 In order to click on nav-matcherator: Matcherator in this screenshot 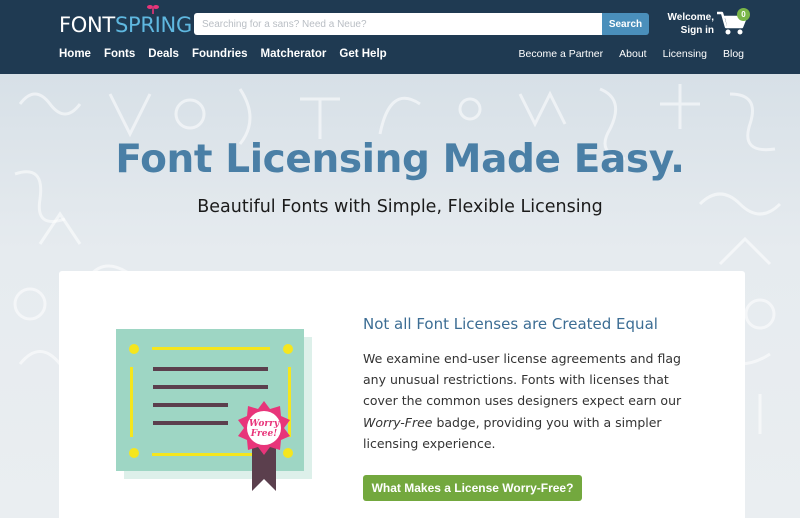, I will do `click(294, 54)`.